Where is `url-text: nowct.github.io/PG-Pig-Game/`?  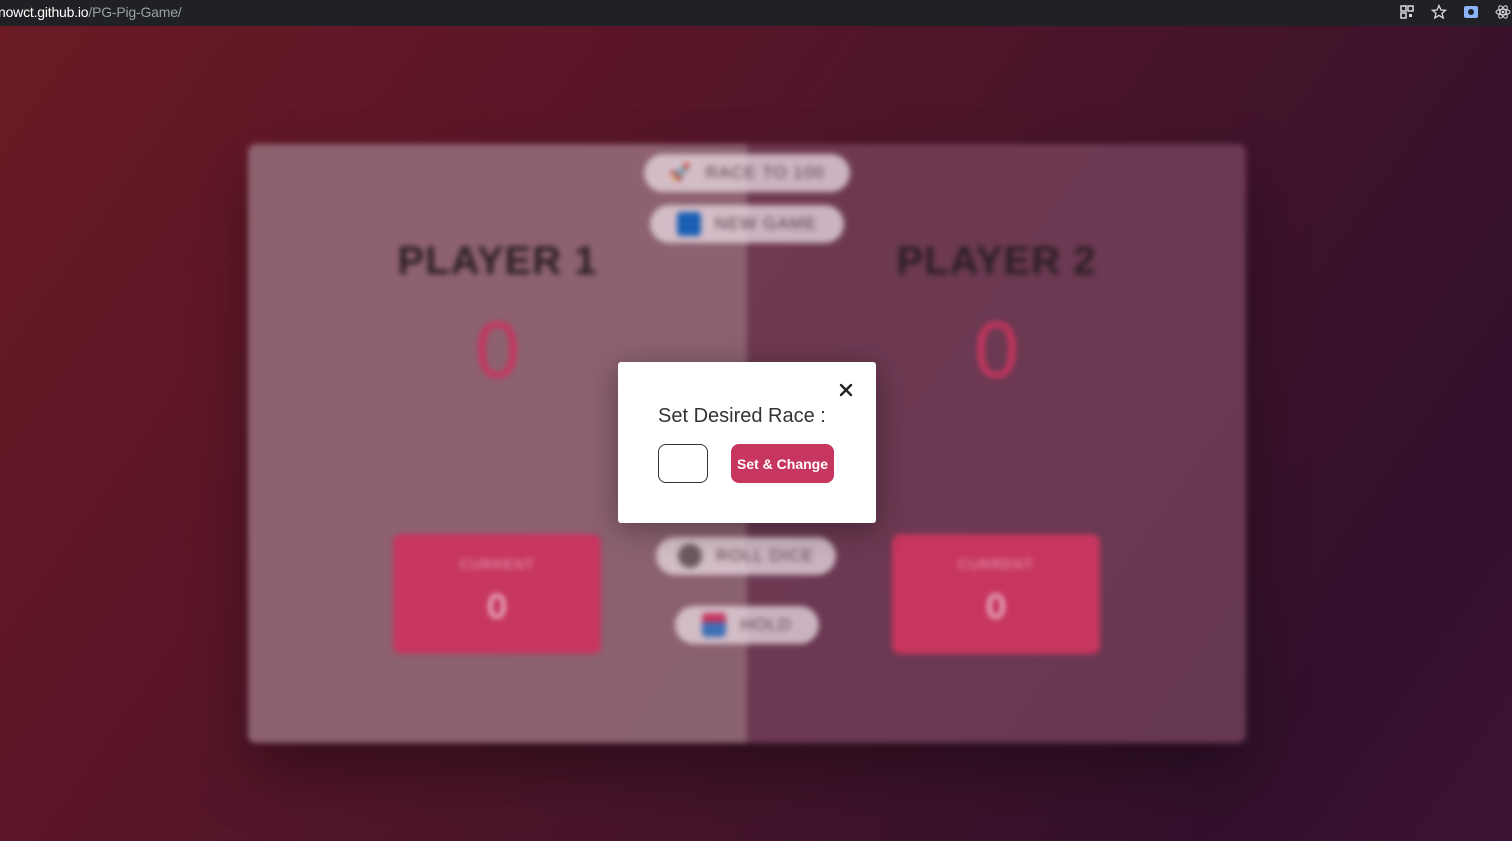 url-text: nowct.github.io/PG-Pig-Game/ is located at coordinates (91, 12).